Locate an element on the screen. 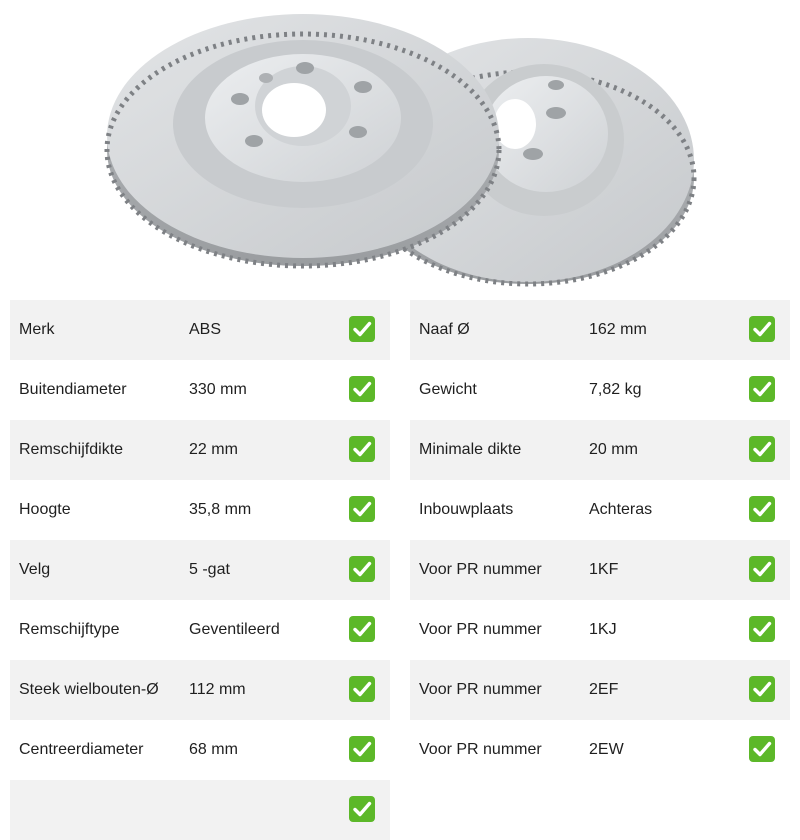 The width and height of the screenshot is (800, 840). spec-row: Merk ABS is located at coordinates (200, 330).